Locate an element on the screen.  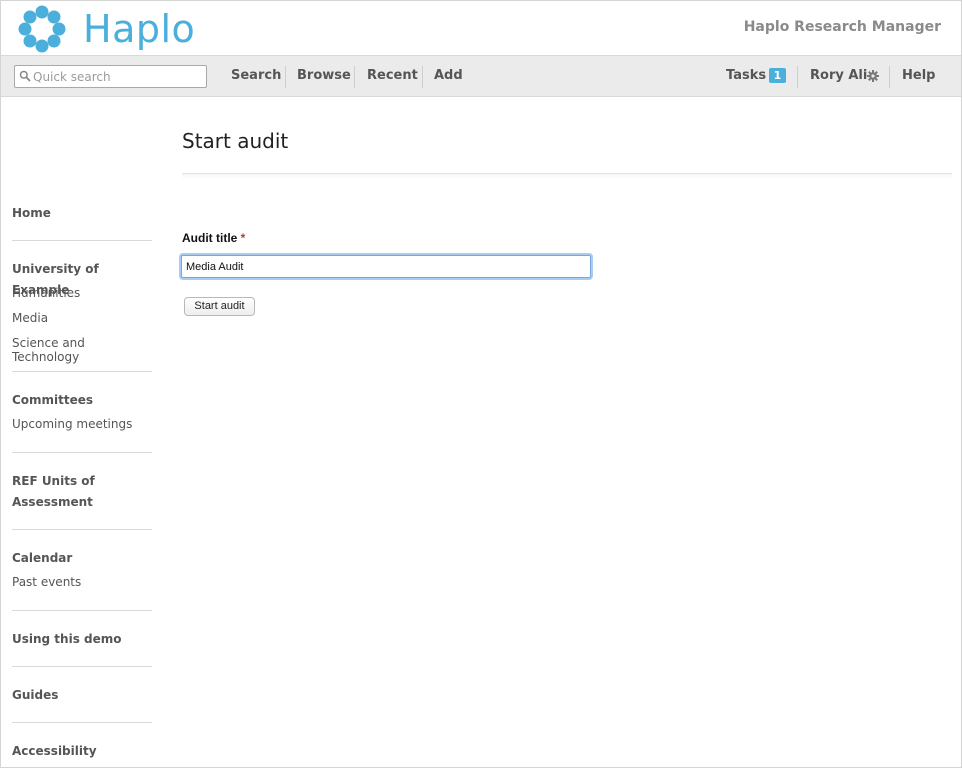
tasks-count-badge: 1 is located at coordinates (777, 75).